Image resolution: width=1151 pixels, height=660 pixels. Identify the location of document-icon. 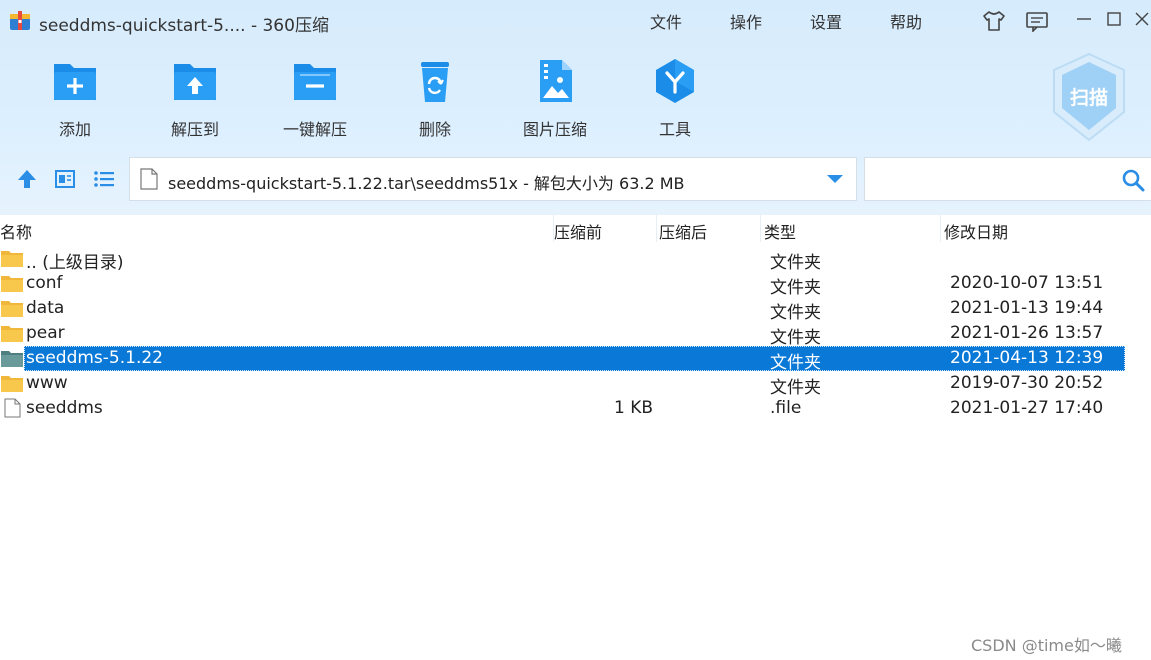
(149, 179).